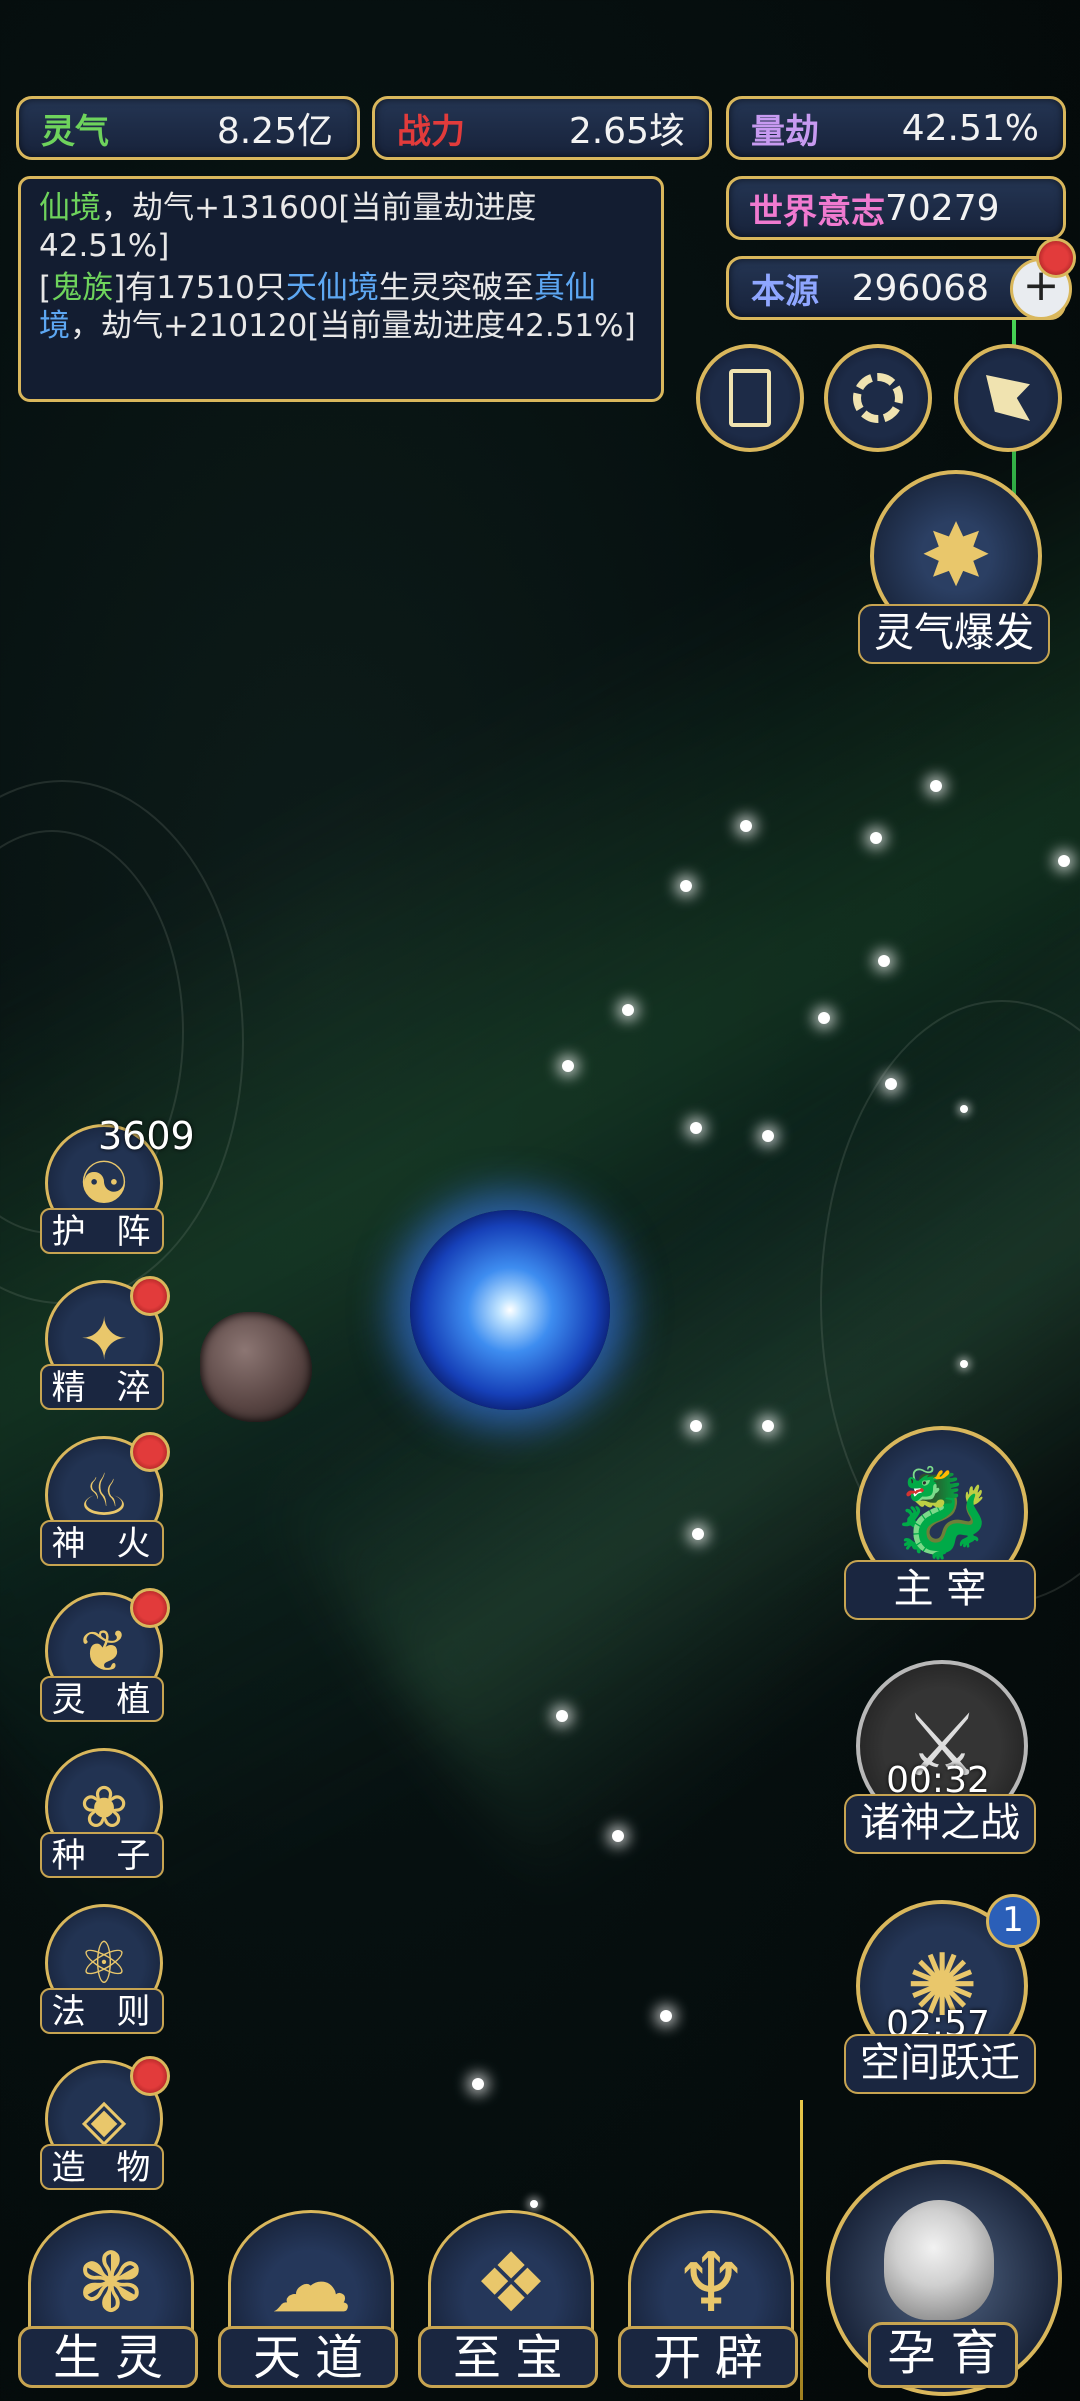  What do you see at coordinates (108, 2357) in the screenshot?
I see `bottom-menu-label: 生灵` at bounding box center [108, 2357].